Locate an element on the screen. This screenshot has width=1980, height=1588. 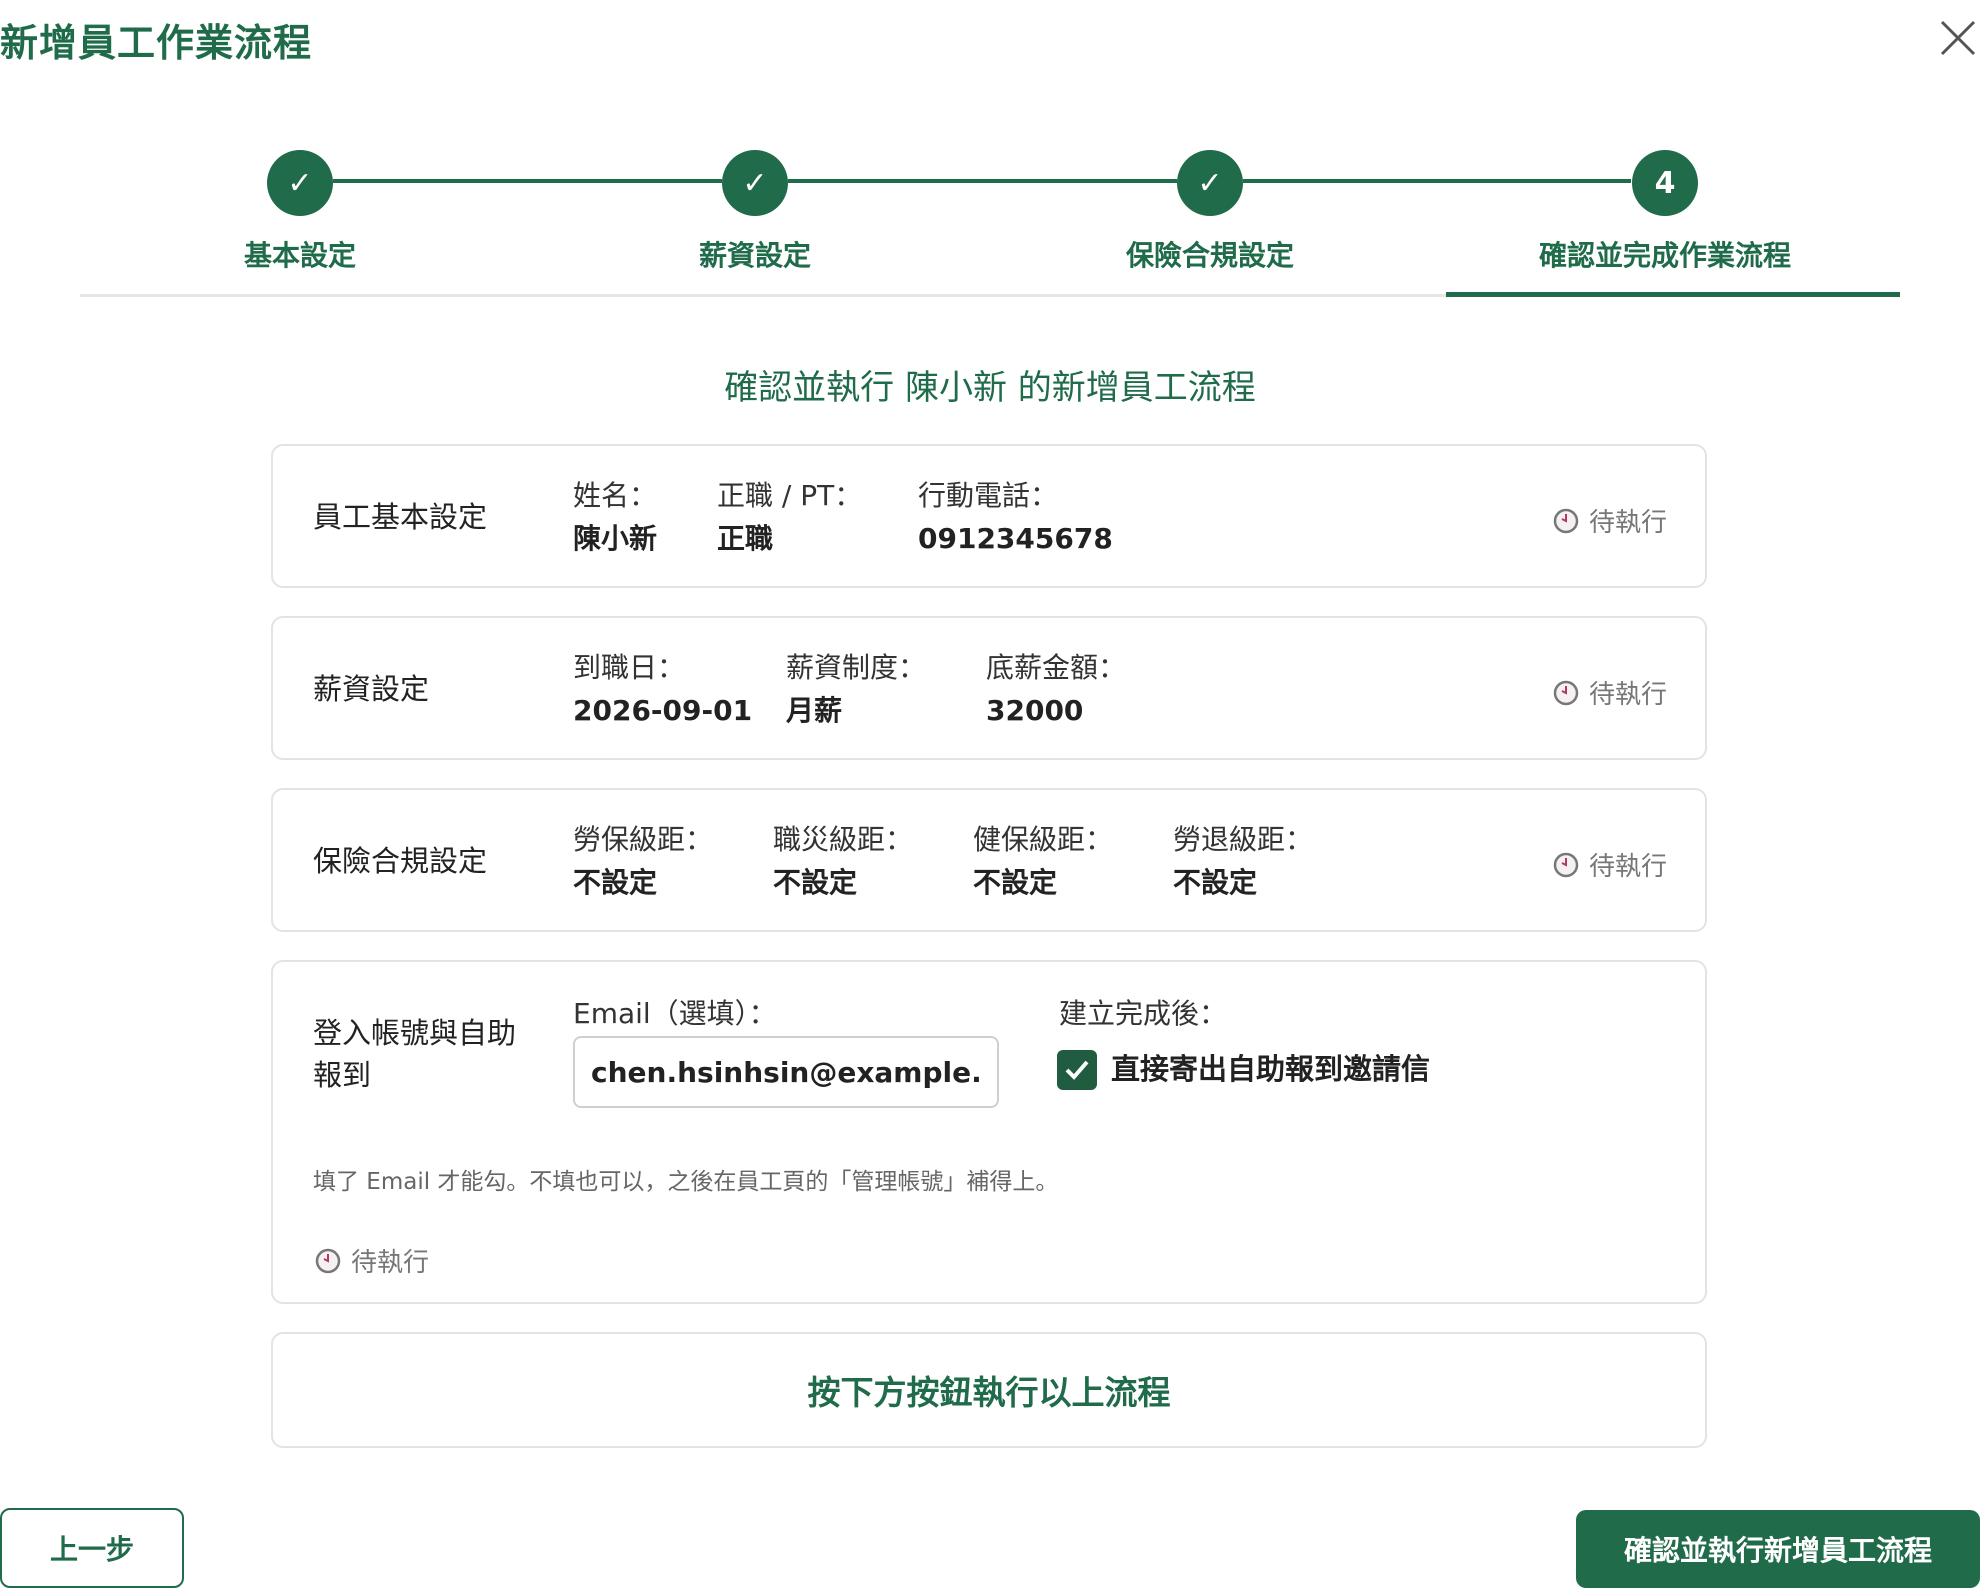
checkmark-icon is located at coordinates (1077, 1070).